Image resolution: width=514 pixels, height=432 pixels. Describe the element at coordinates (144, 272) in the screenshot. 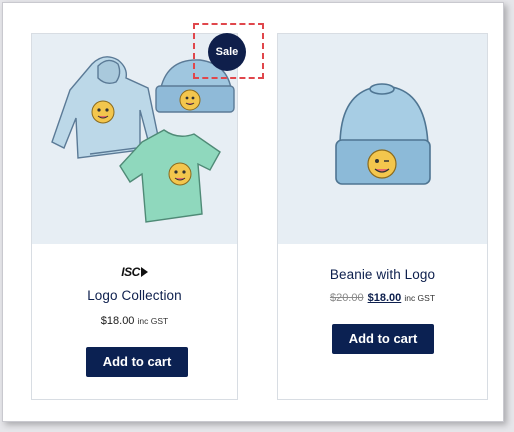

I see `brand-logo-mark` at that location.